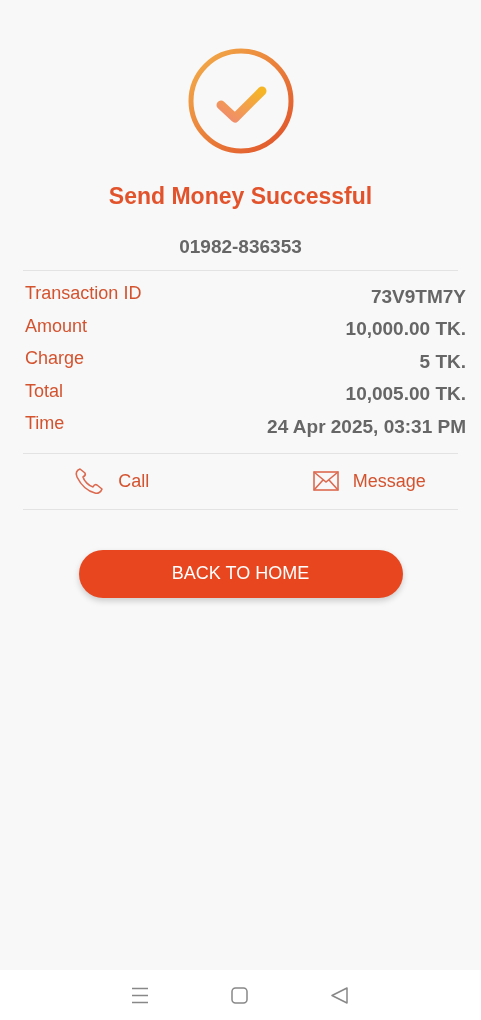 The image size is (481, 1020). What do you see at coordinates (325, 481) in the screenshot?
I see `envelope-icon` at bounding box center [325, 481].